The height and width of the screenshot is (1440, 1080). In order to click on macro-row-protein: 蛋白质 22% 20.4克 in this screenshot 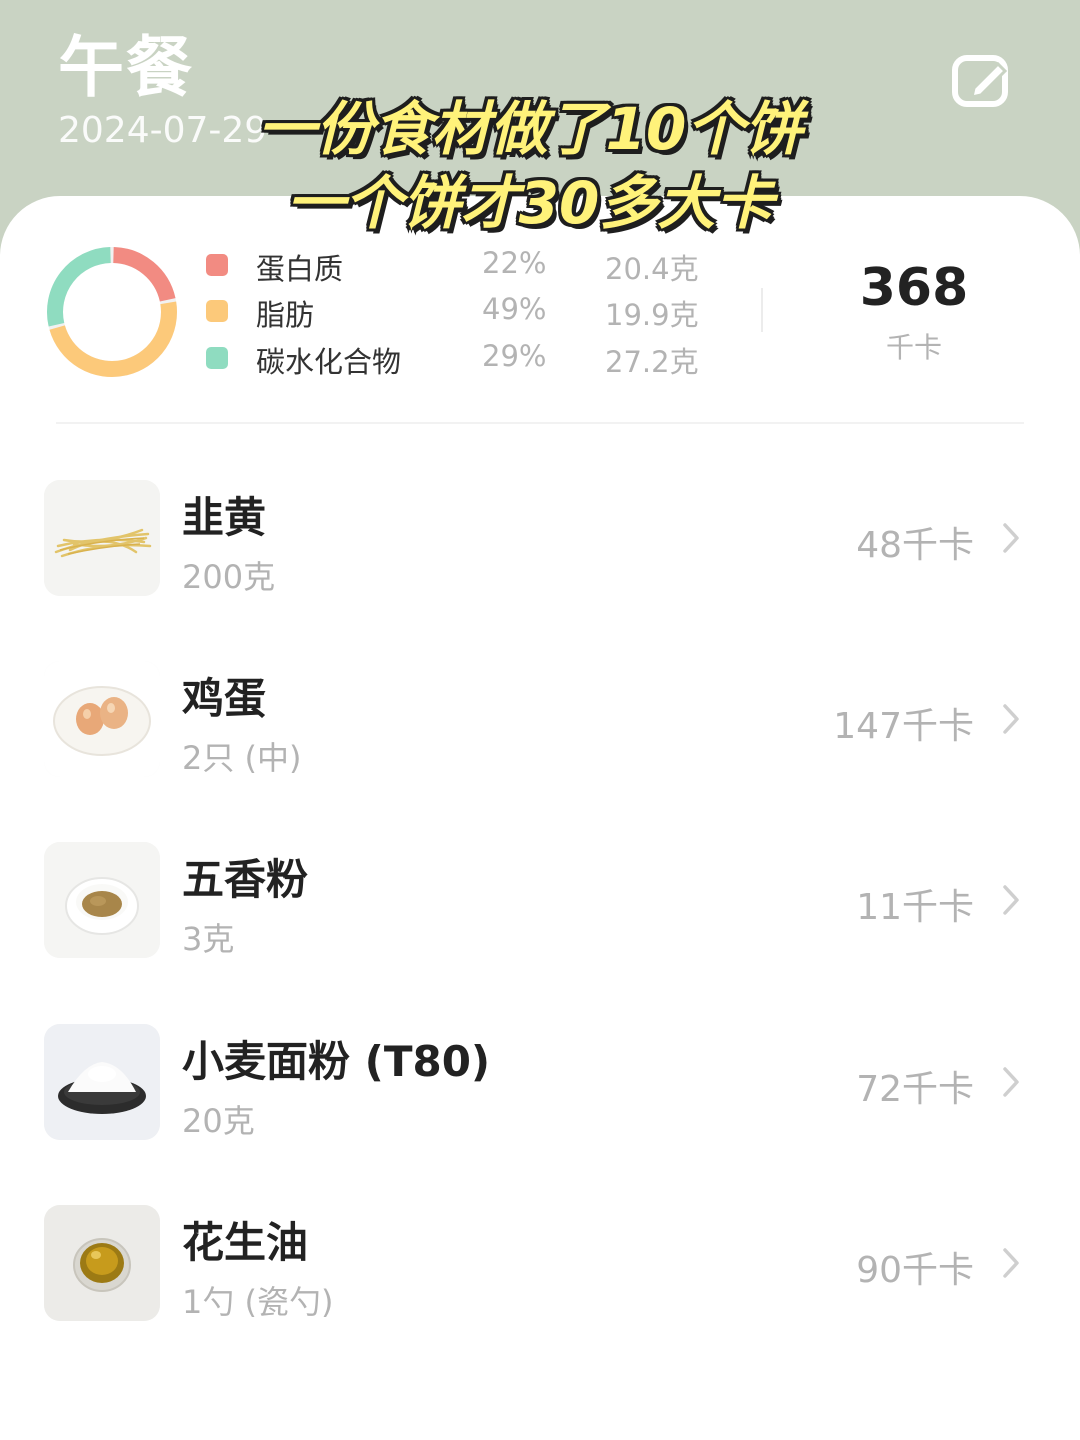, I will do `click(380, 265)`.